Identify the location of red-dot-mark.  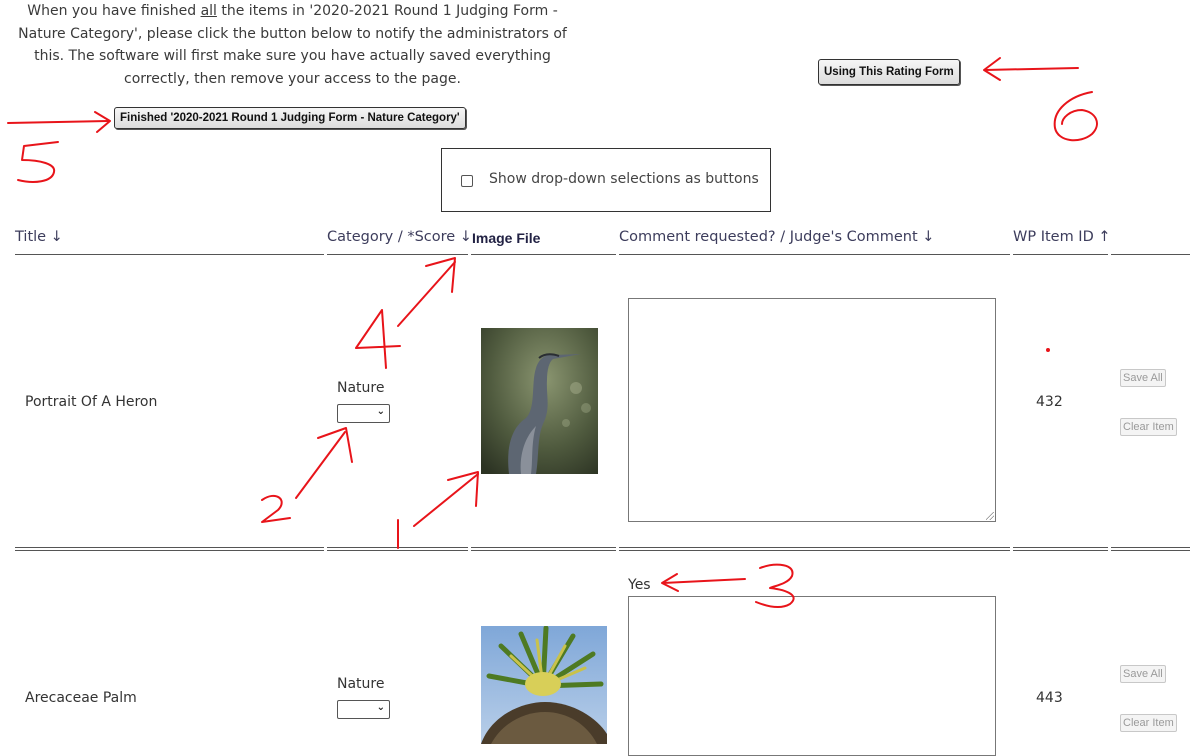
(1048, 350).